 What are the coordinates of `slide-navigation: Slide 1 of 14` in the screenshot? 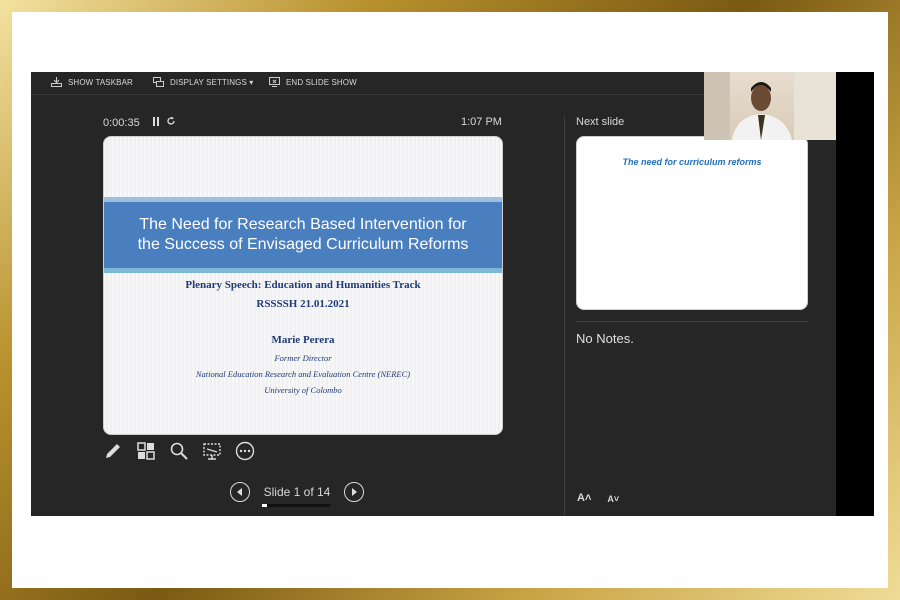 It's located at (297, 494).